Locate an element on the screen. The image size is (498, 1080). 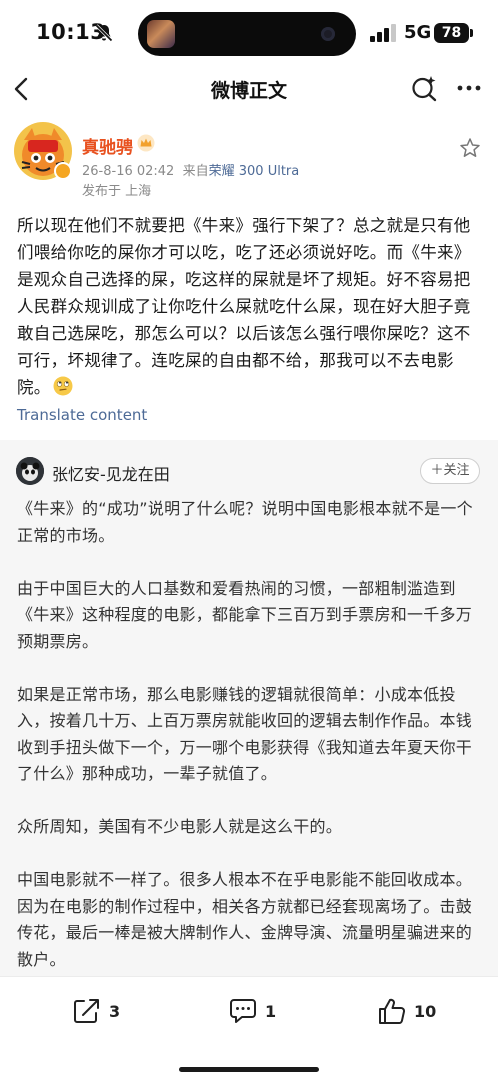
quoted-author-name: 张忆安-见龙在田 is located at coordinates (111, 473).